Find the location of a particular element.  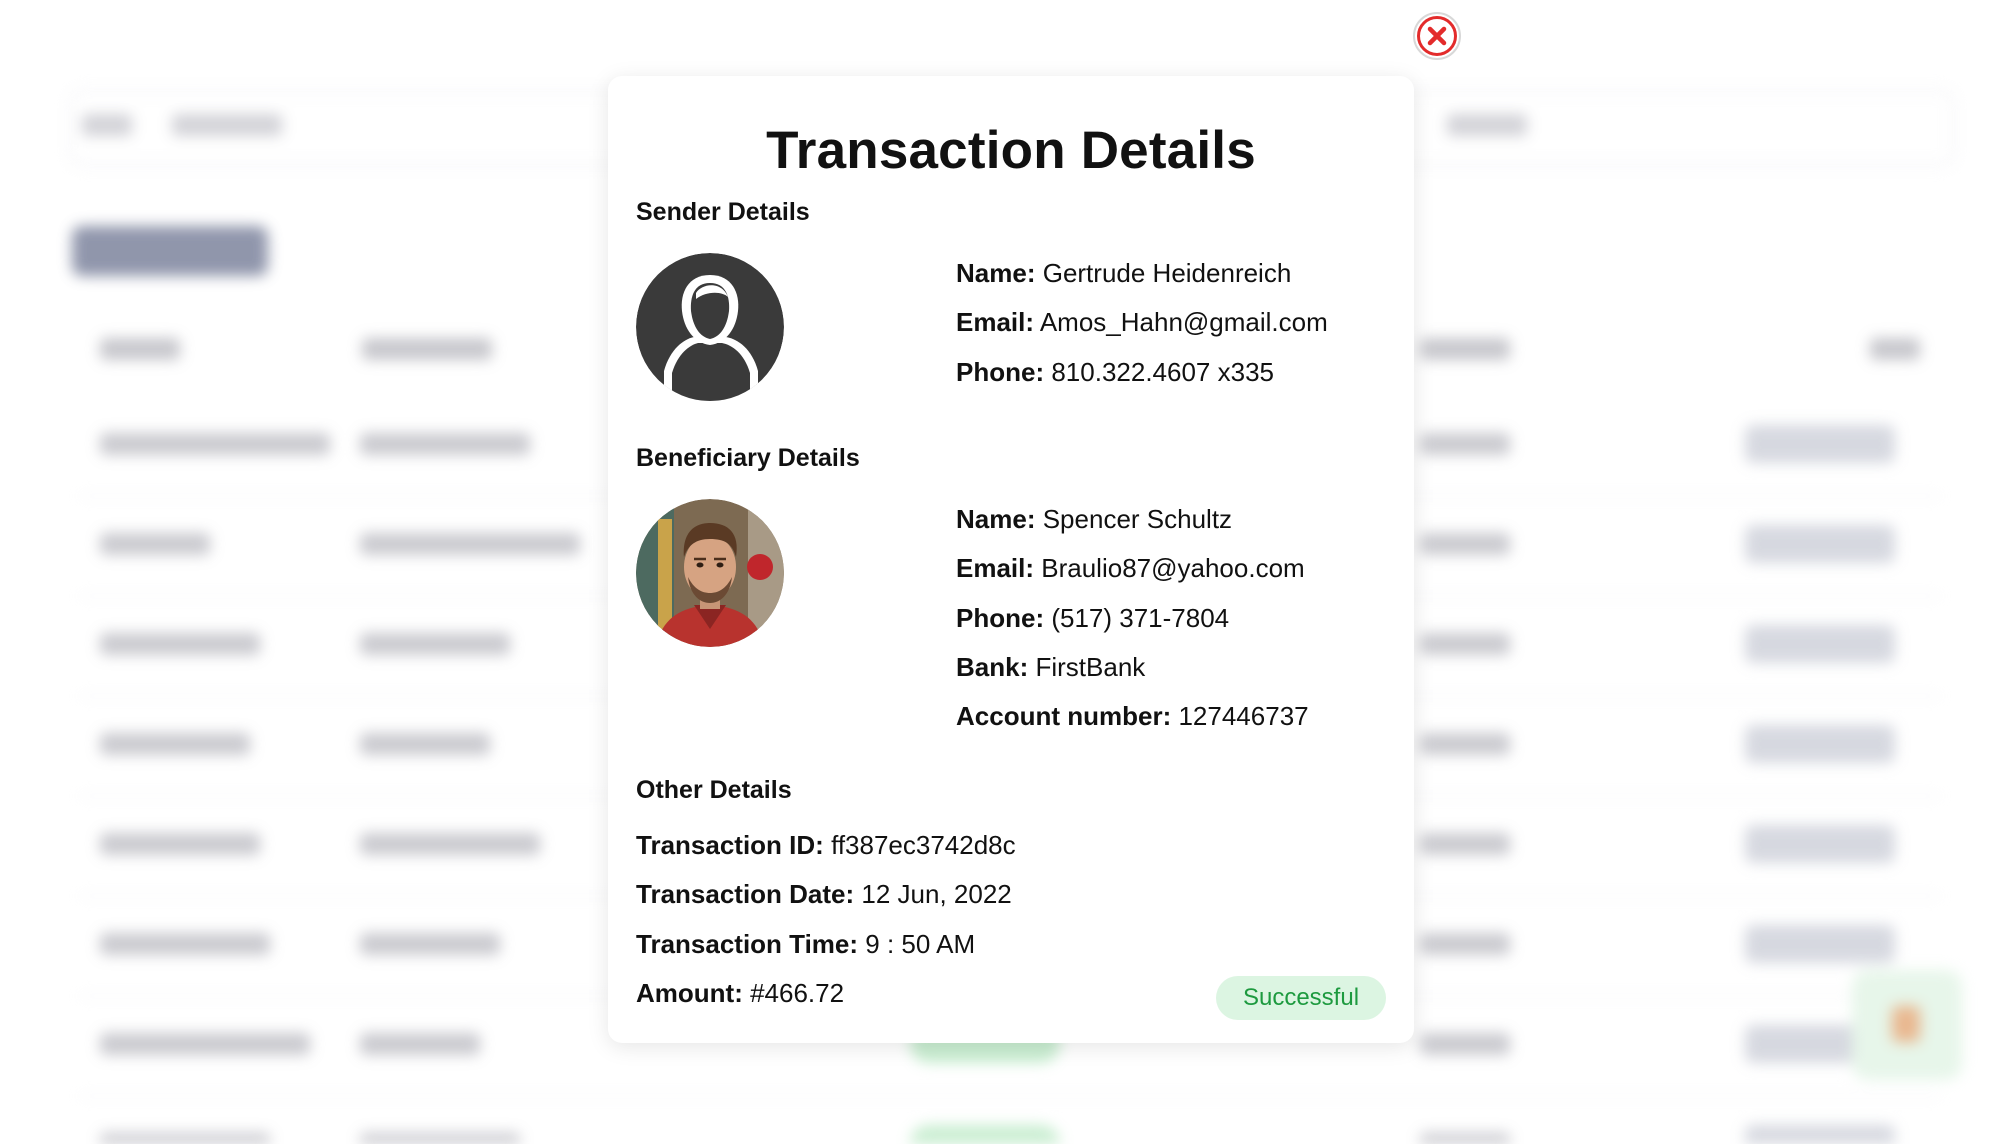

beneficiary-avatar is located at coordinates (710, 573).